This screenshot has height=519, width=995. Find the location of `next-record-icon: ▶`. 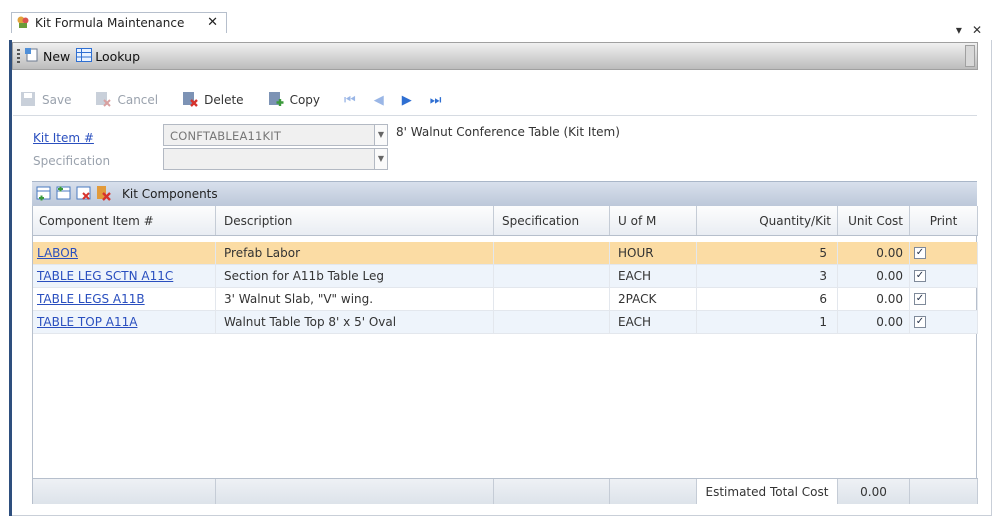

next-record-icon: ▶ is located at coordinates (407, 100).